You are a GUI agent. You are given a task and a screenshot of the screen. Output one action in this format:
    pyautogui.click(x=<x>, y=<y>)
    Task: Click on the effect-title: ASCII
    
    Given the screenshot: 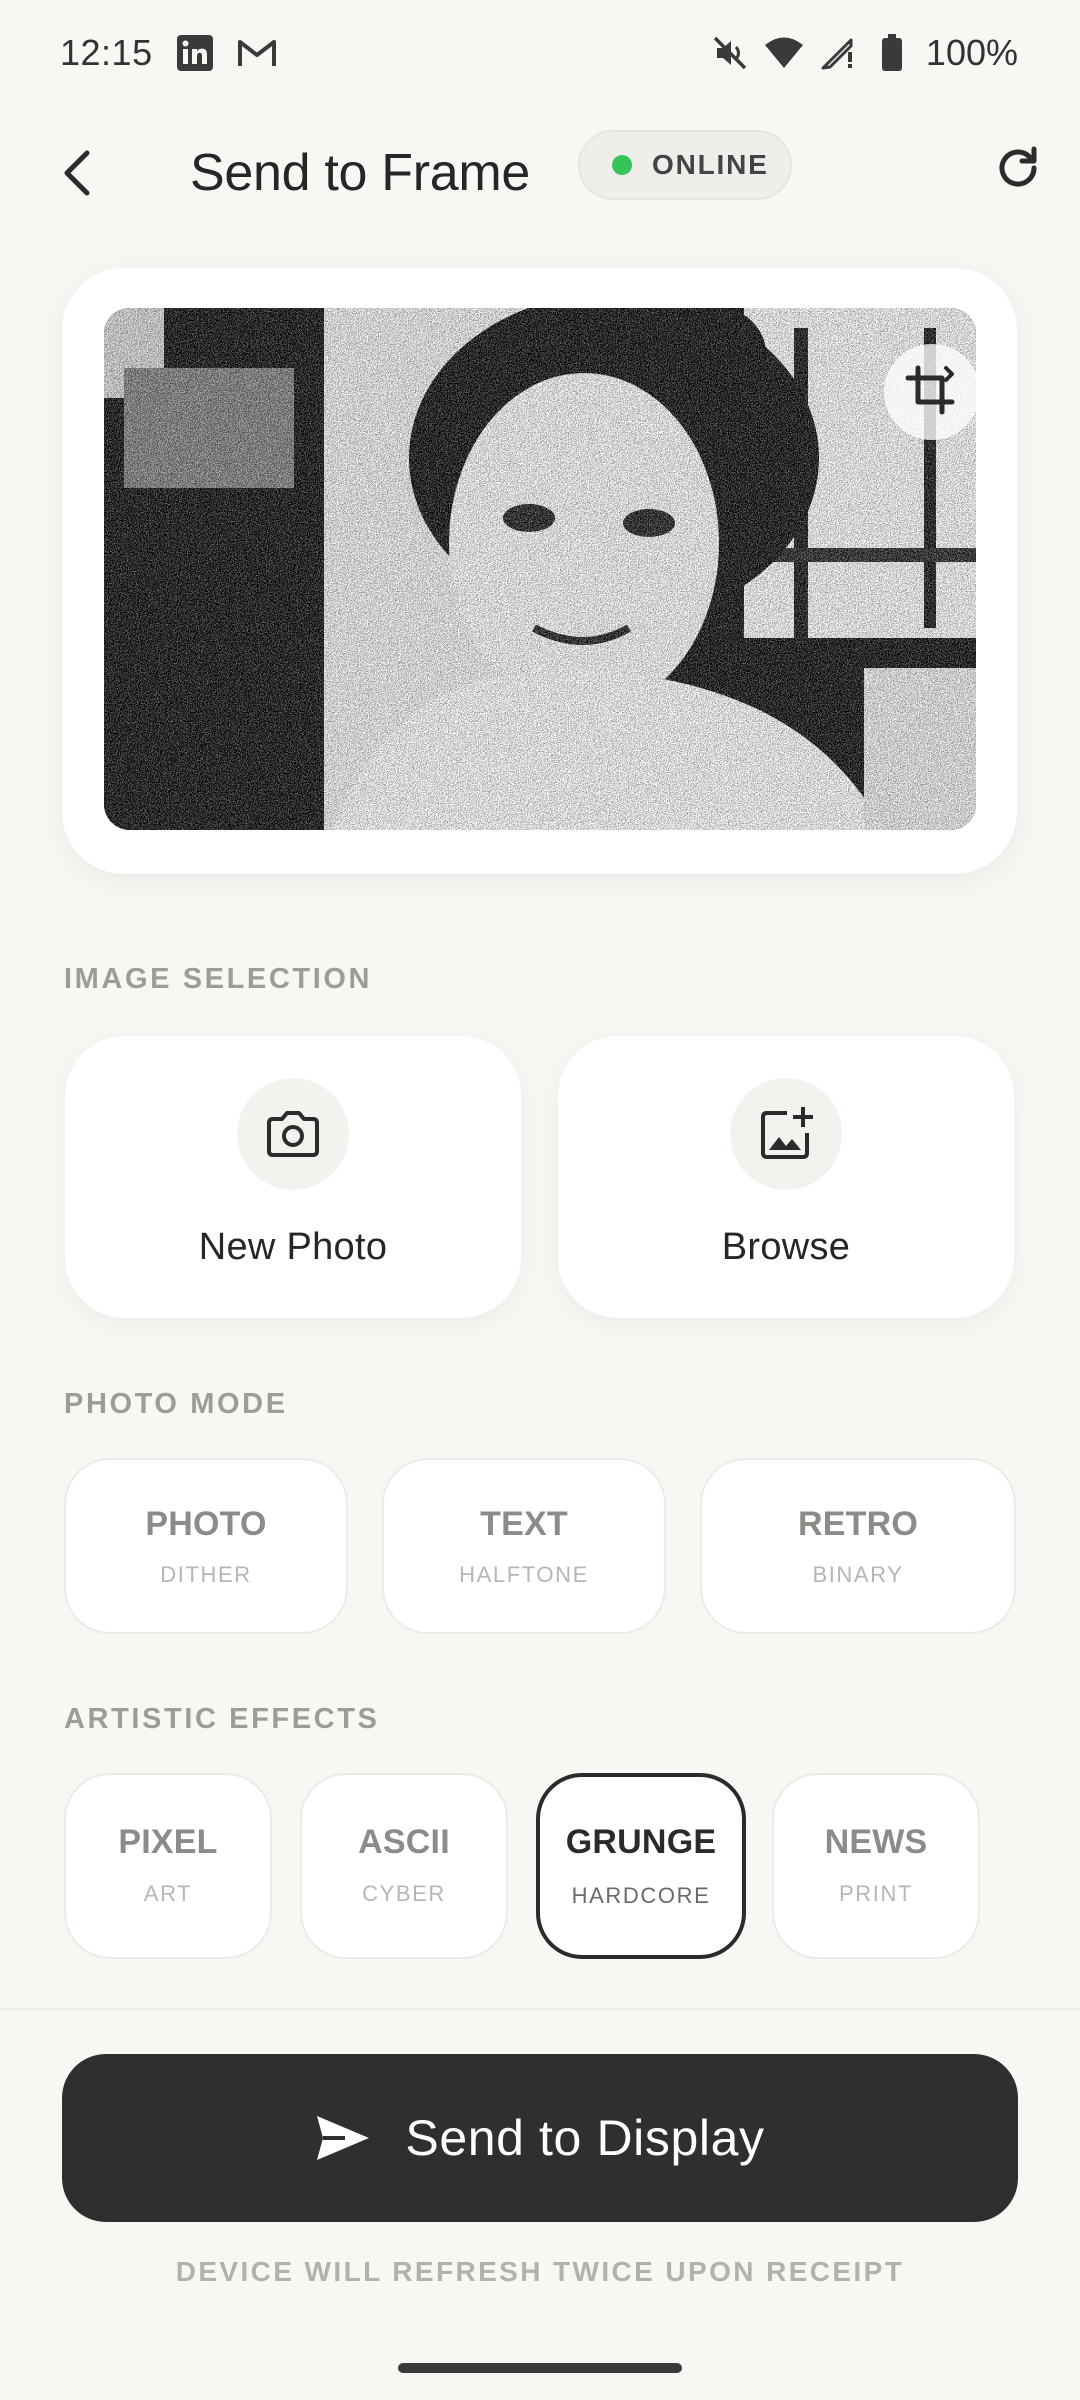 What is the action you would take?
    pyautogui.click(x=404, y=1842)
    